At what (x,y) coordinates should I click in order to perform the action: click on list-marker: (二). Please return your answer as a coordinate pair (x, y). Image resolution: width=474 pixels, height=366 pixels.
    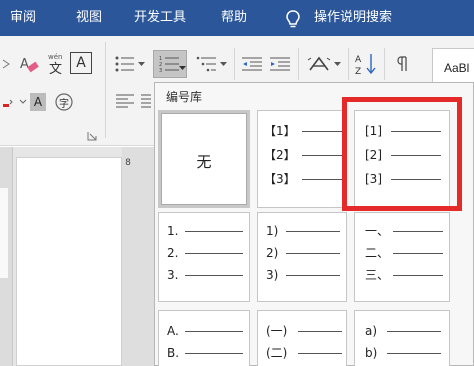
    Looking at the image, I should click on (277, 353).